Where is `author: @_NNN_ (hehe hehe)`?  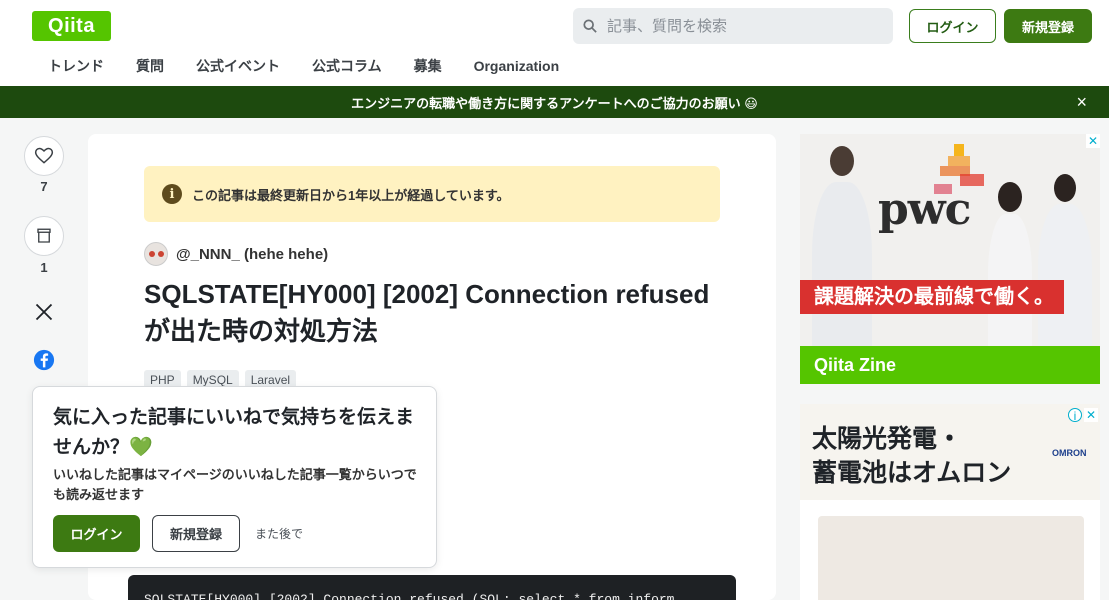 author: @_NNN_ (hehe hehe) is located at coordinates (236, 254).